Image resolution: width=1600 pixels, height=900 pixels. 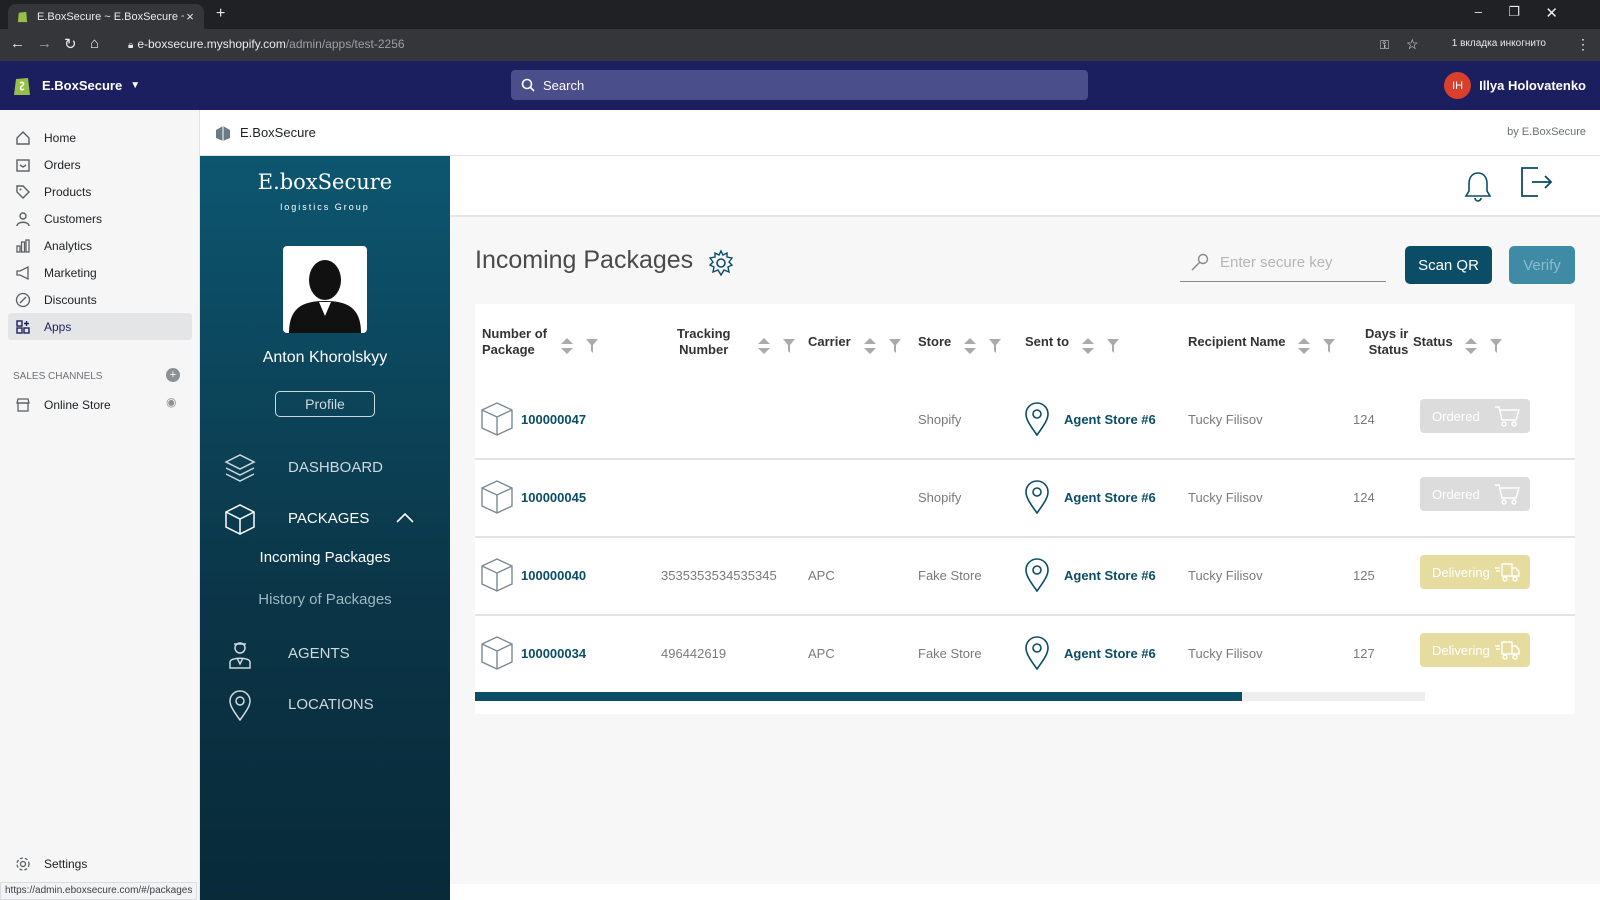 What do you see at coordinates (173, 375) in the screenshot?
I see `add-channel-icon: +` at bounding box center [173, 375].